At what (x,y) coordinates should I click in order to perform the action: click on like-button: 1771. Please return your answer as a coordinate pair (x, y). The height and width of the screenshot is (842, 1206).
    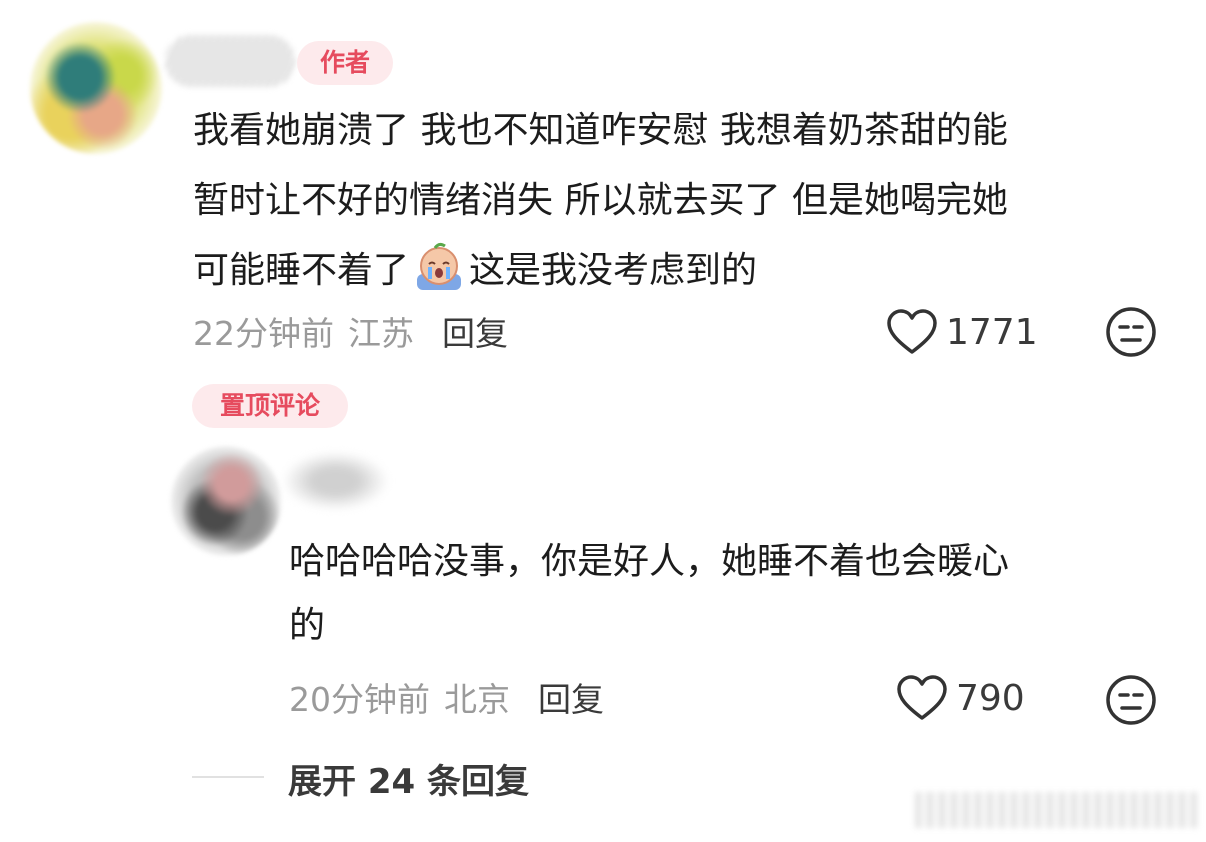
    Looking at the image, I should click on (962, 332).